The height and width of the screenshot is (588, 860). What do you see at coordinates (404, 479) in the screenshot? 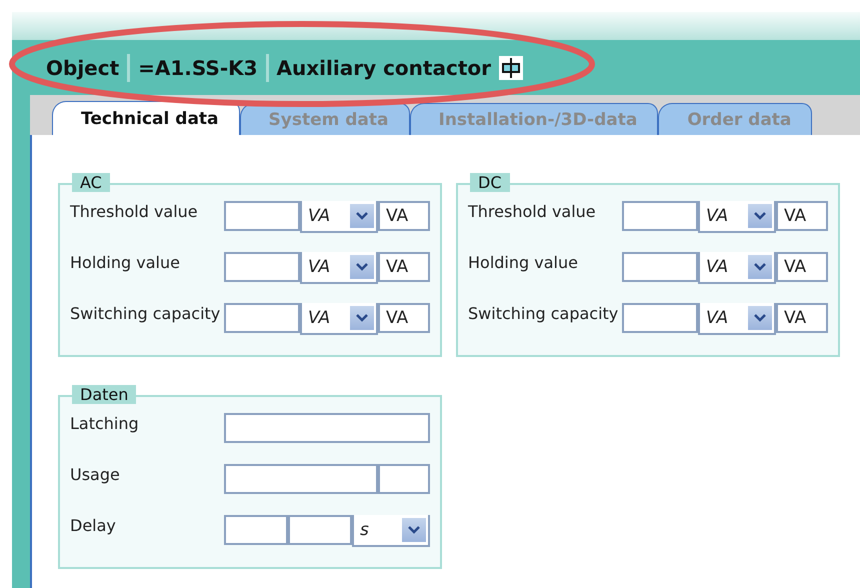
I see `unit-field` at bounding box center [404, 479].